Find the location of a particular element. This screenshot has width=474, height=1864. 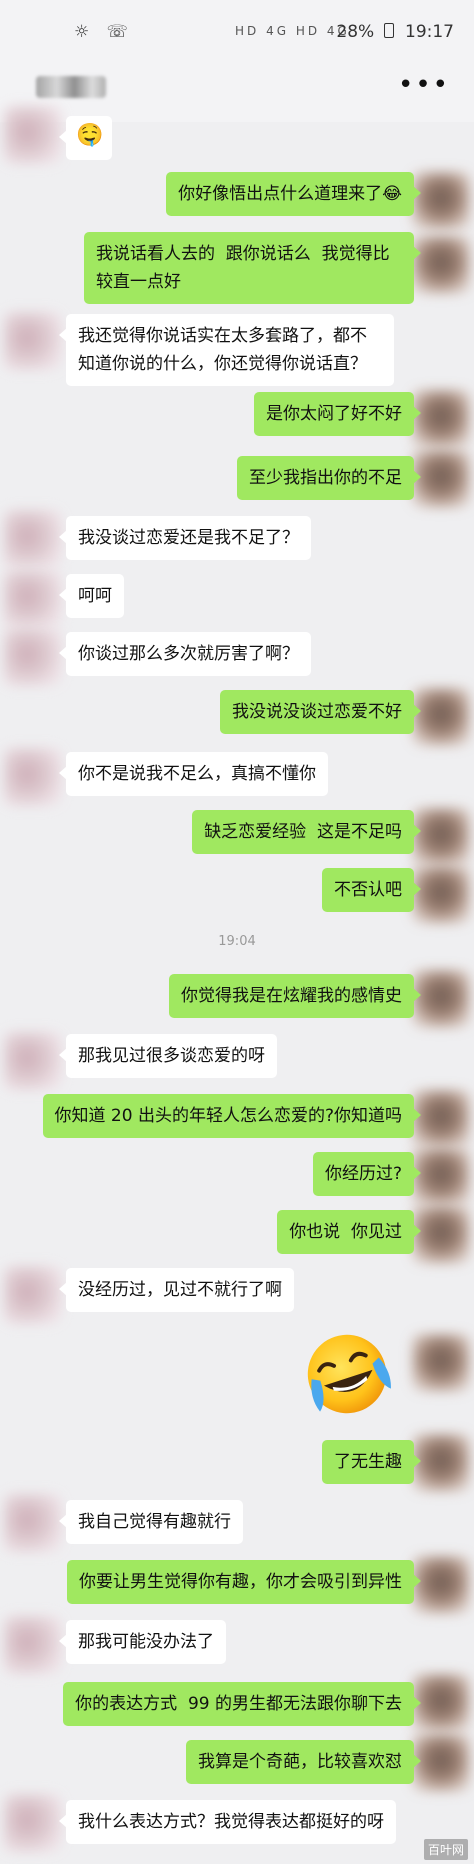

status-left-icons: ☼ ☏ is located at coordinates (104, 32).